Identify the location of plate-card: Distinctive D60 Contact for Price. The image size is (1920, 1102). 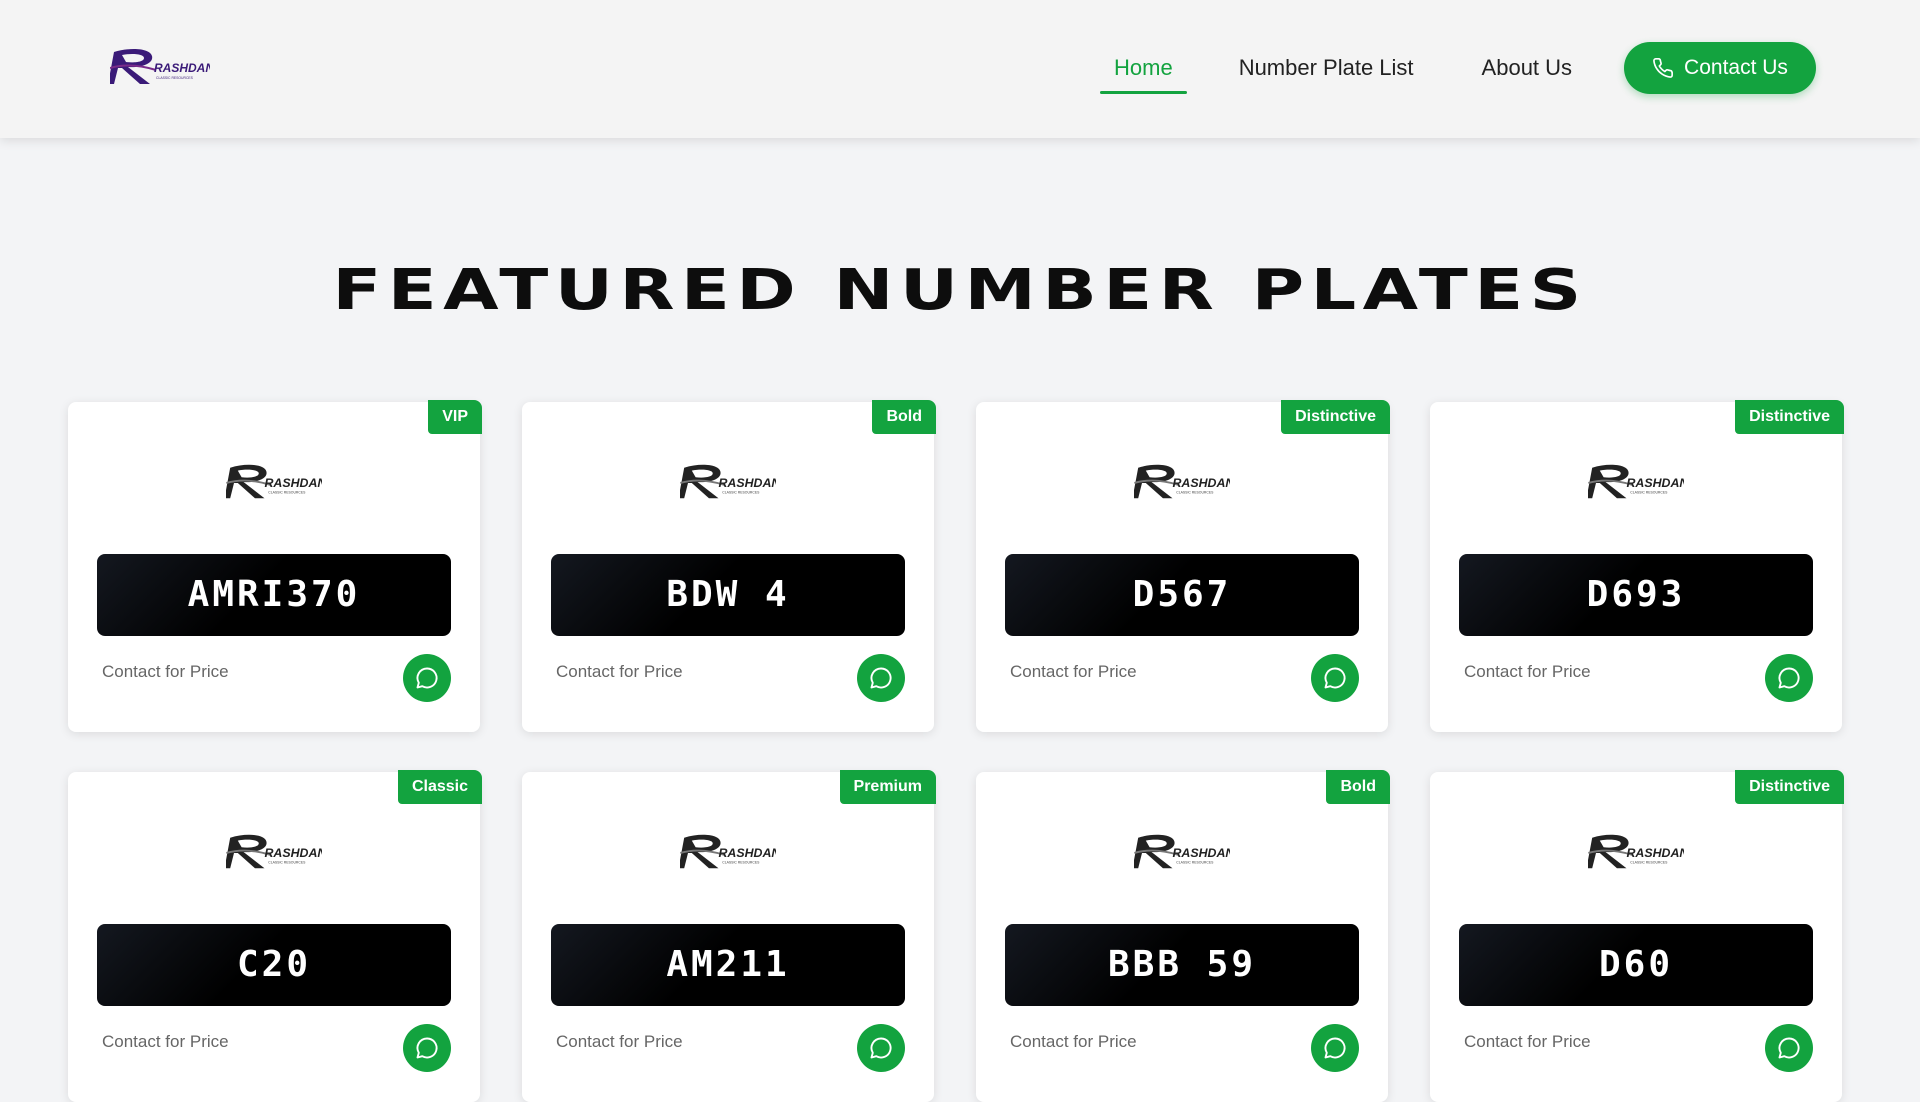
(1637, 936).